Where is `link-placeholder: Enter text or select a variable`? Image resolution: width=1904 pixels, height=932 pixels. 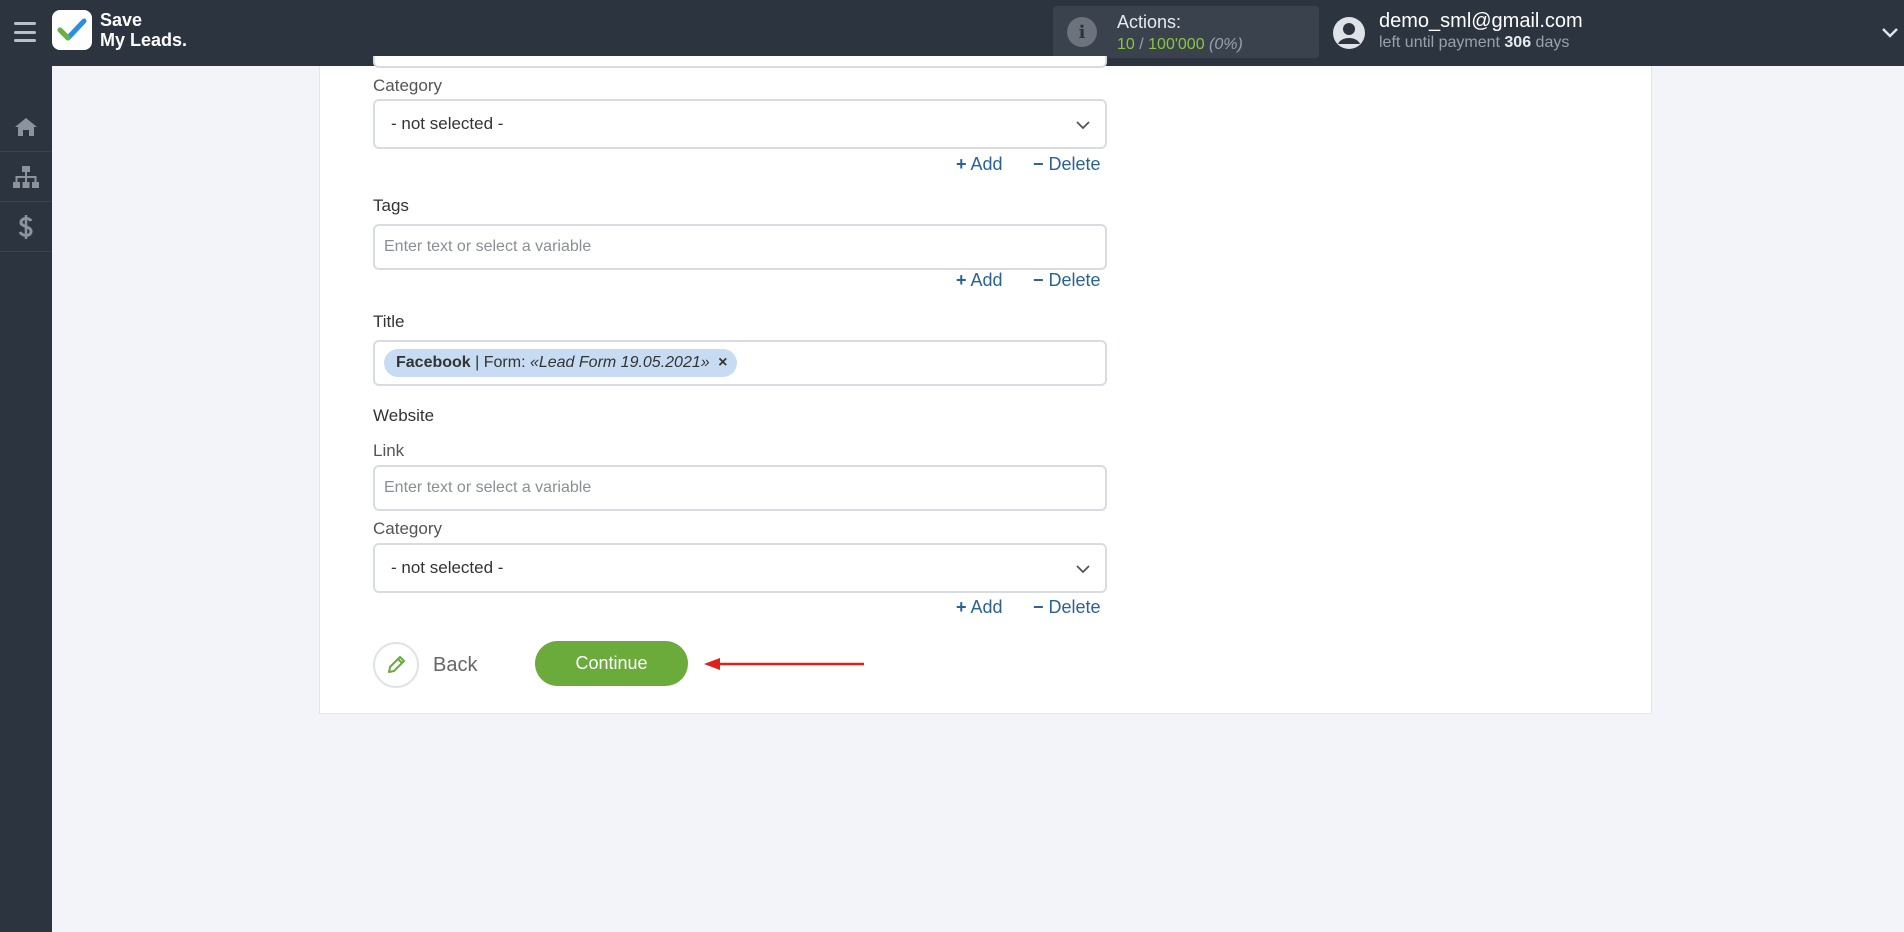 link-placeholder: Enter text or select a variable is located at coordinates (488, 487).